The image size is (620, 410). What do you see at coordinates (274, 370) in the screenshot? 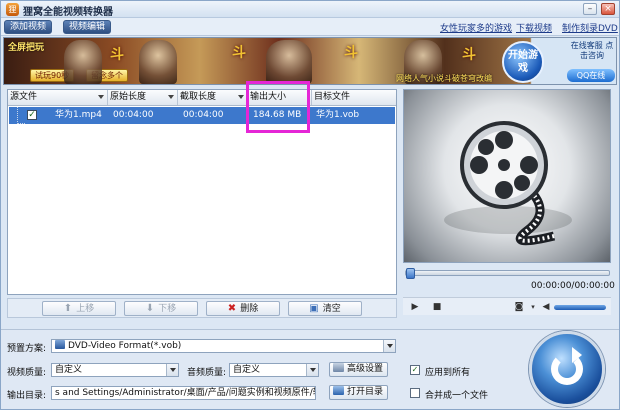
I see `audio-quality-select: 自定义` at bounding box center [274, 370].